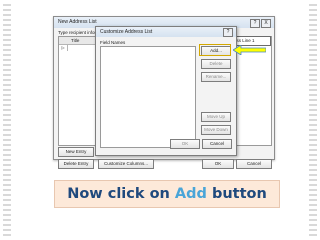 The height and width of the screenshot is (240, 320). I want to click on add-button-highlight, so click(215, 50).